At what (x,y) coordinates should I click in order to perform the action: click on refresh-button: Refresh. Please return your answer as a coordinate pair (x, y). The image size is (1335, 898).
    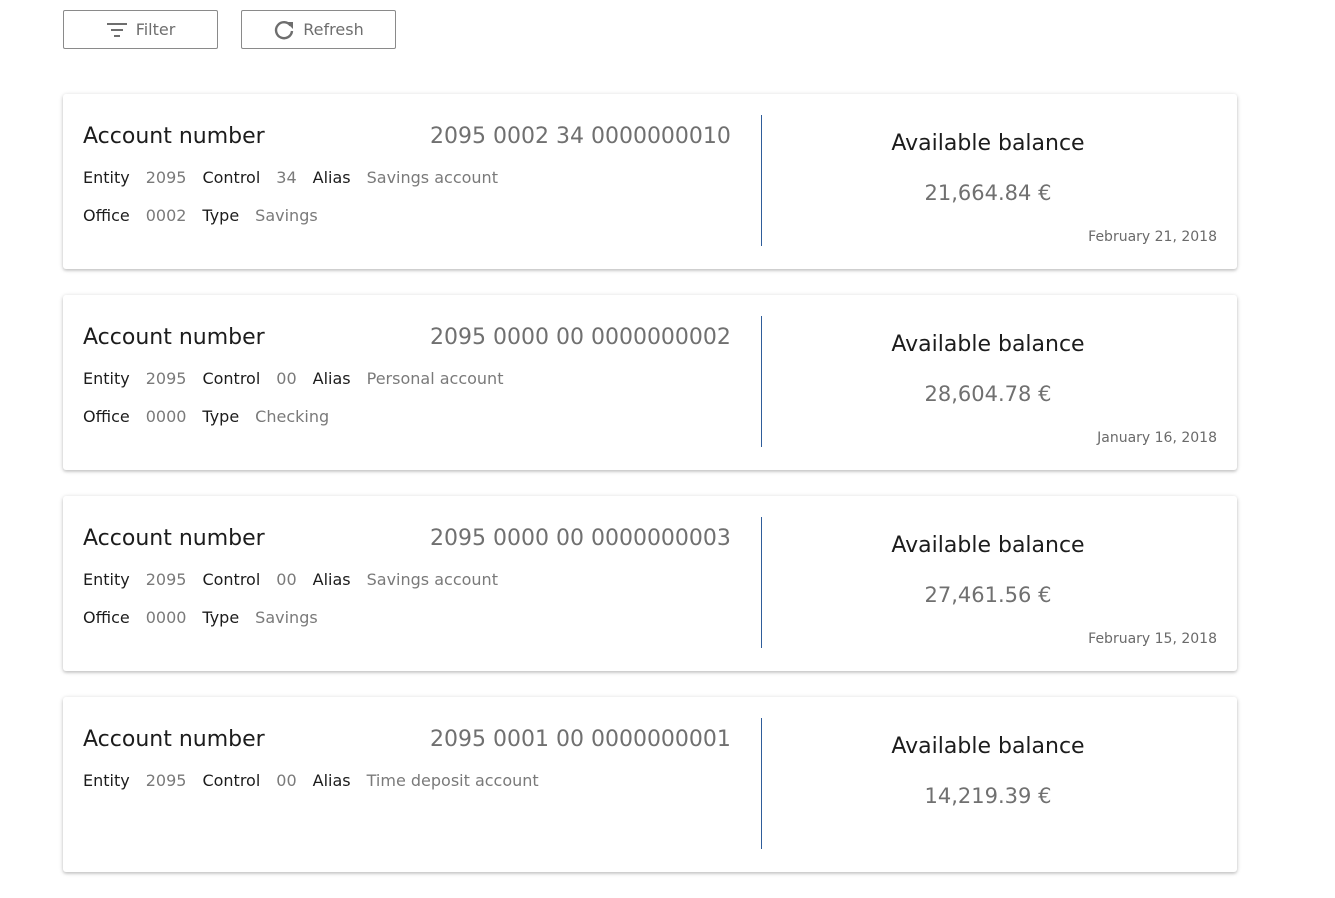
    Looking at the image, I should click on (318, 29).